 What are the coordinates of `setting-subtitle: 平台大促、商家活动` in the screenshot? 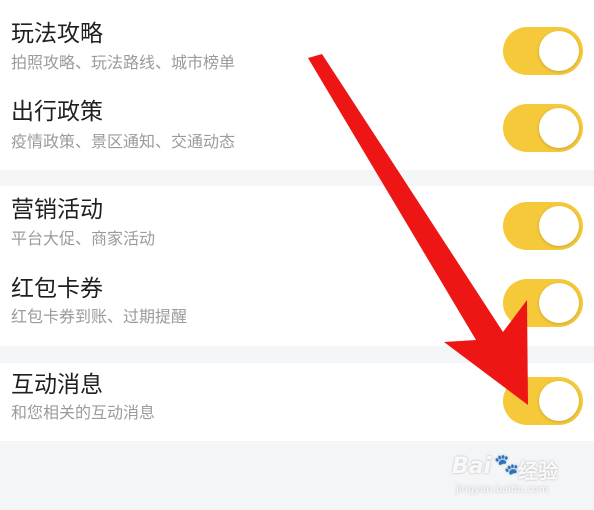 It's located at (83, 238).